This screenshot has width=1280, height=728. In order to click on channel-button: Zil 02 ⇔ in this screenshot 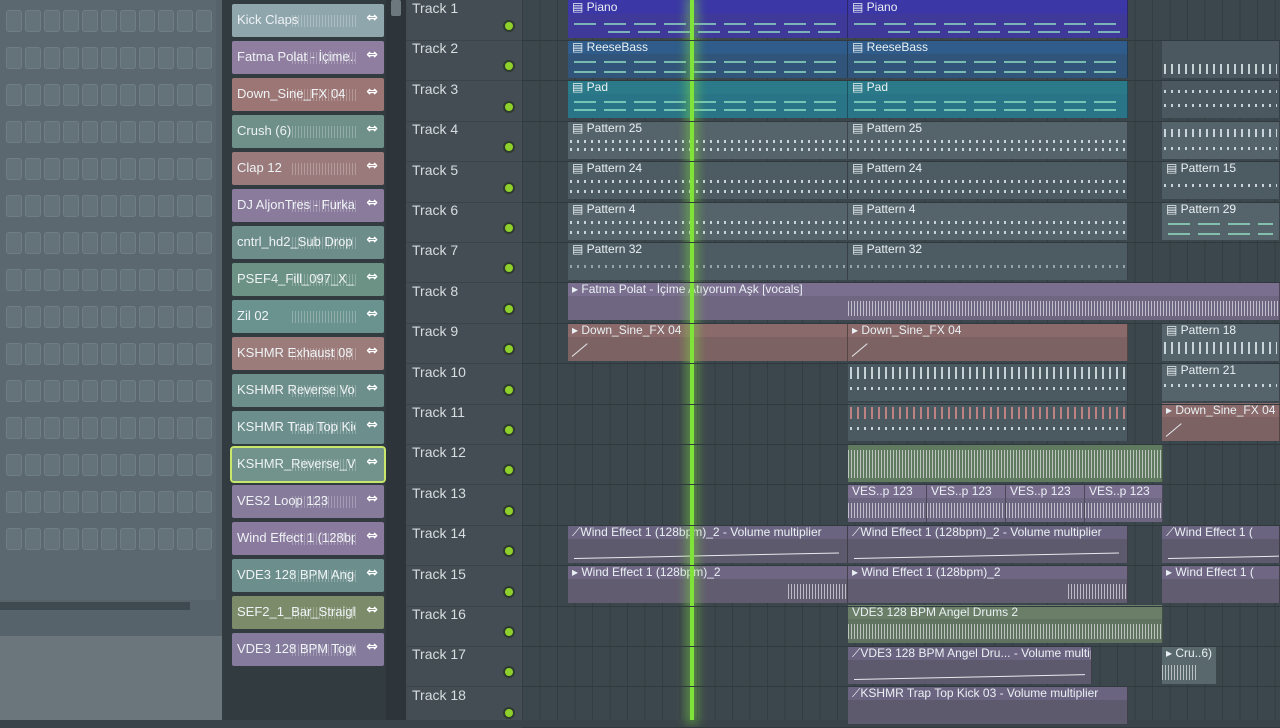, I will do `click(308, 316)`.